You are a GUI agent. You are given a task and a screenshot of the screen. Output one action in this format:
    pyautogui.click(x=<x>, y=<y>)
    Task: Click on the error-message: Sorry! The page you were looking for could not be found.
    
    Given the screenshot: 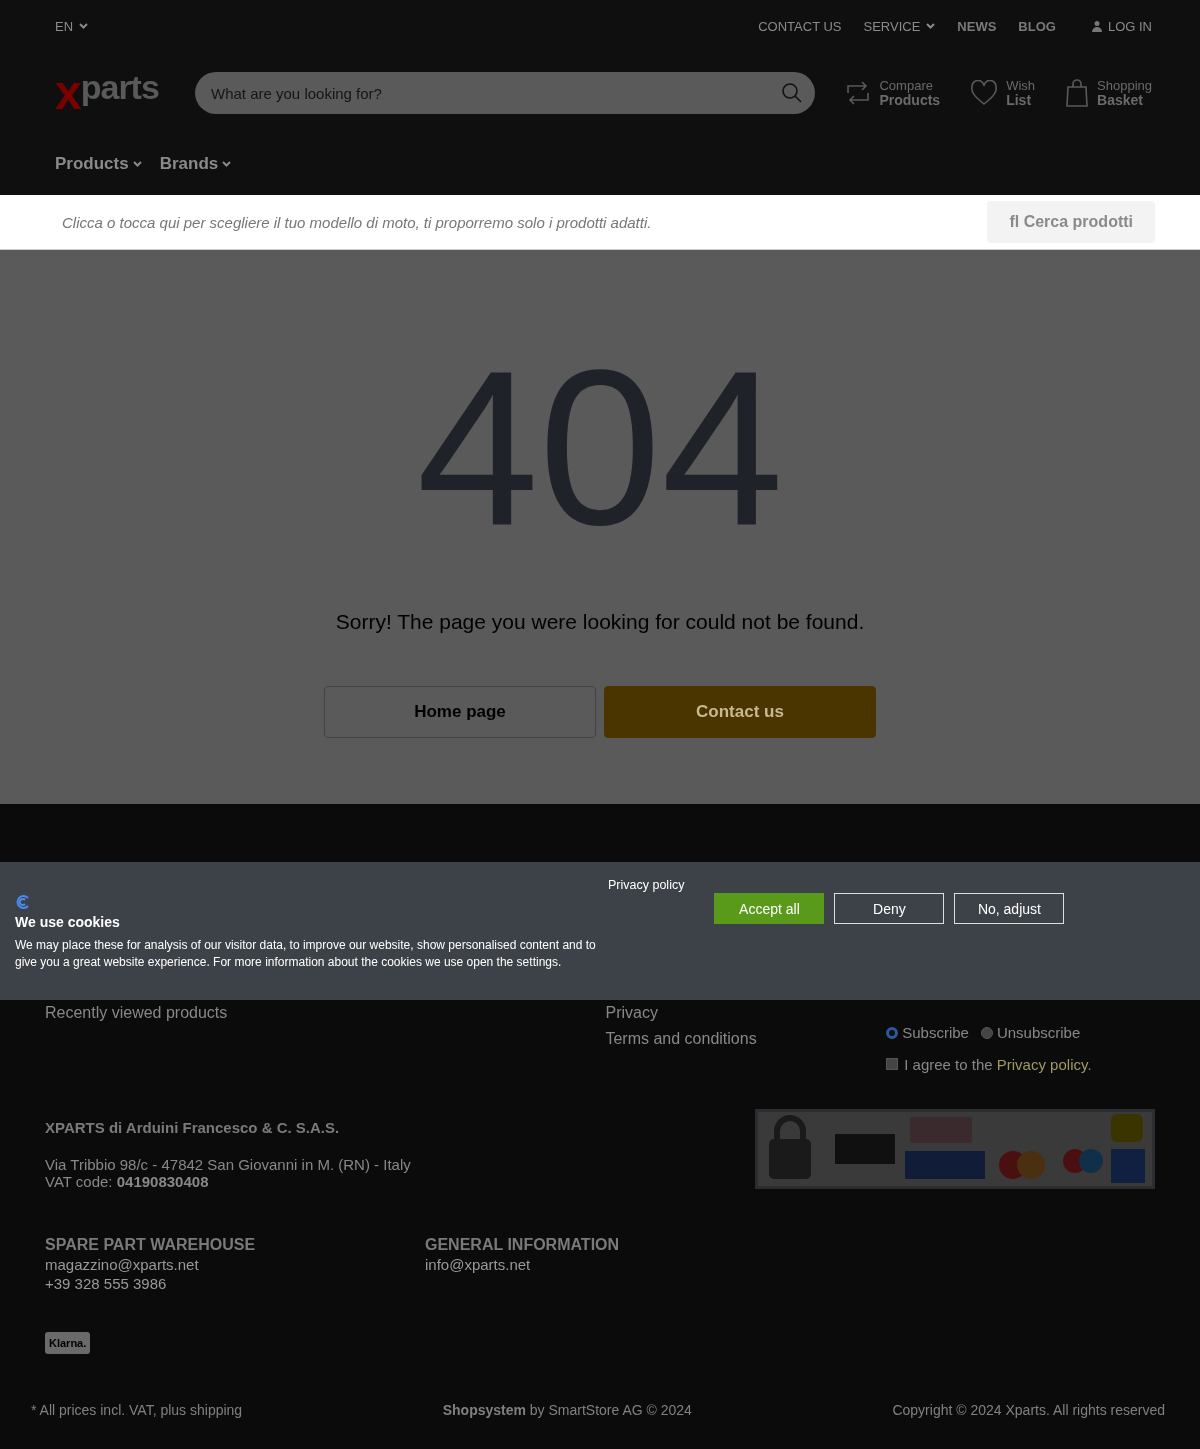 What is the action you would take?
    pyautogui.click(x=600, y=622)
    